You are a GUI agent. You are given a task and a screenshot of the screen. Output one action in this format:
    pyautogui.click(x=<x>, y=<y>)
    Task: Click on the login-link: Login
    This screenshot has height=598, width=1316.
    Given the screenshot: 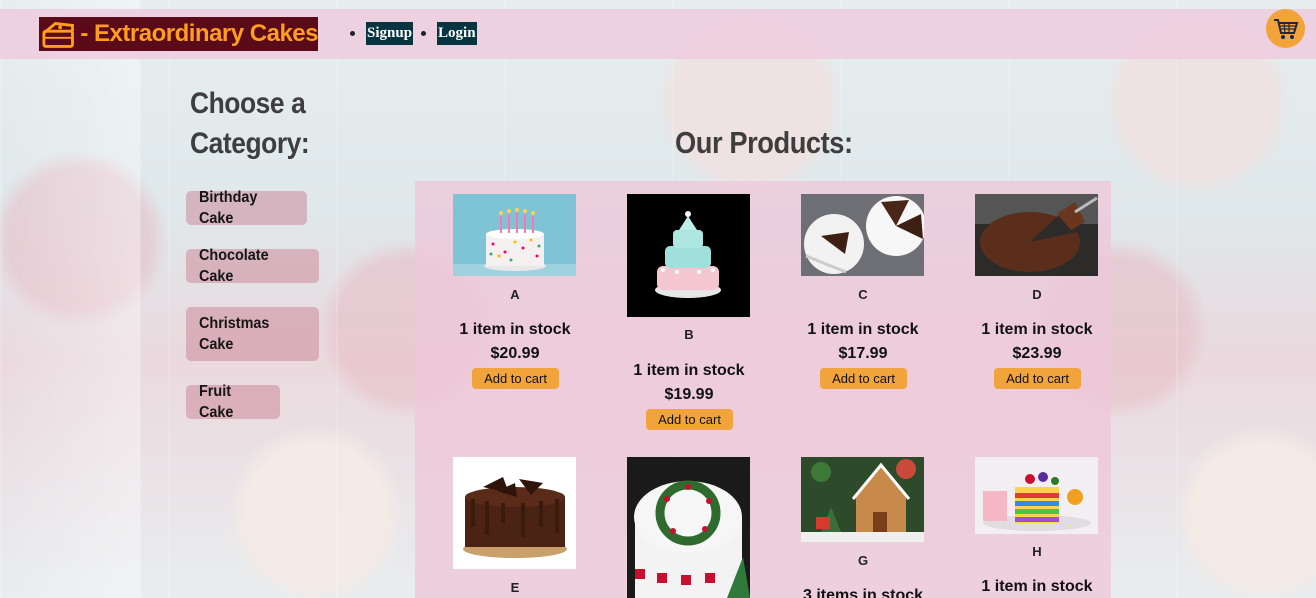 What is the action you would take?
    pyautogui.click(x=457, y=33)
    